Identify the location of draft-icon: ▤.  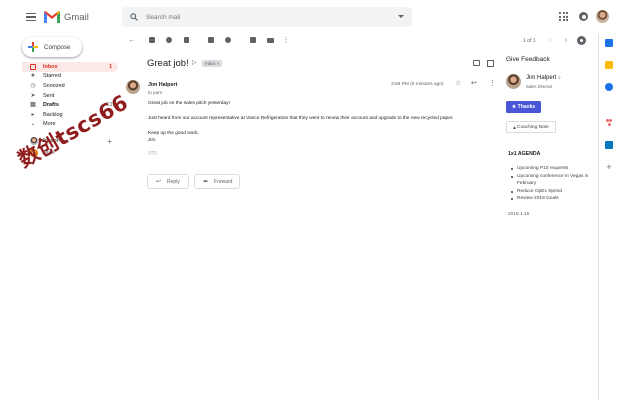
(33, 105).